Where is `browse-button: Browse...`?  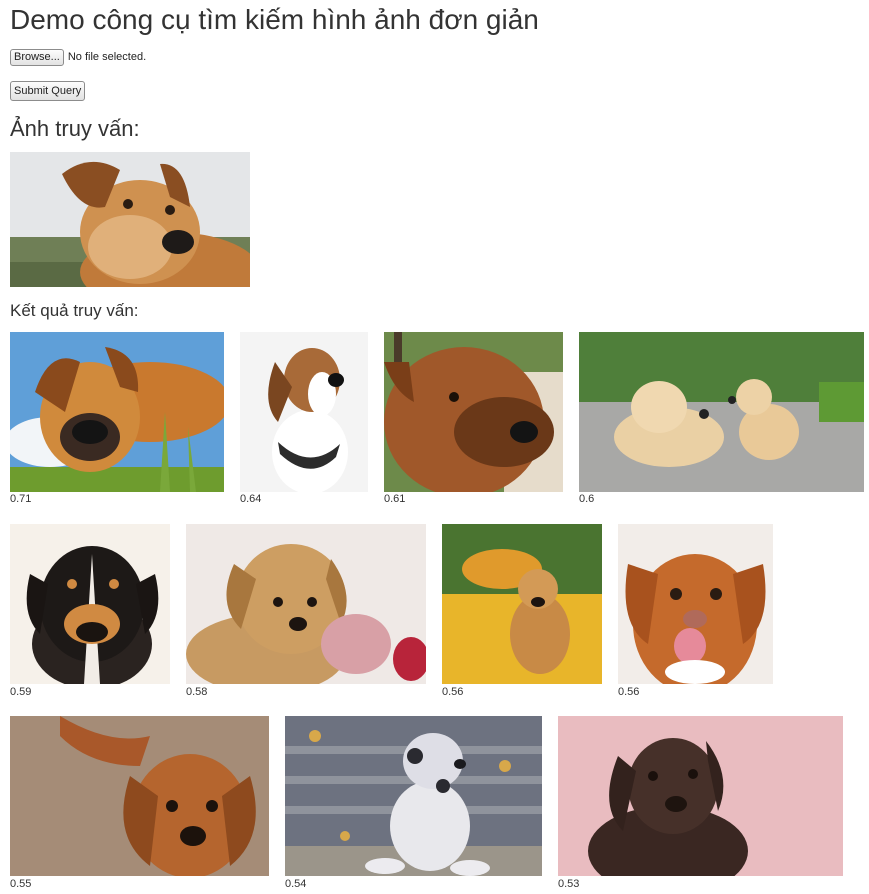 browse-button: Browse... is located at coordinates (37, 57).